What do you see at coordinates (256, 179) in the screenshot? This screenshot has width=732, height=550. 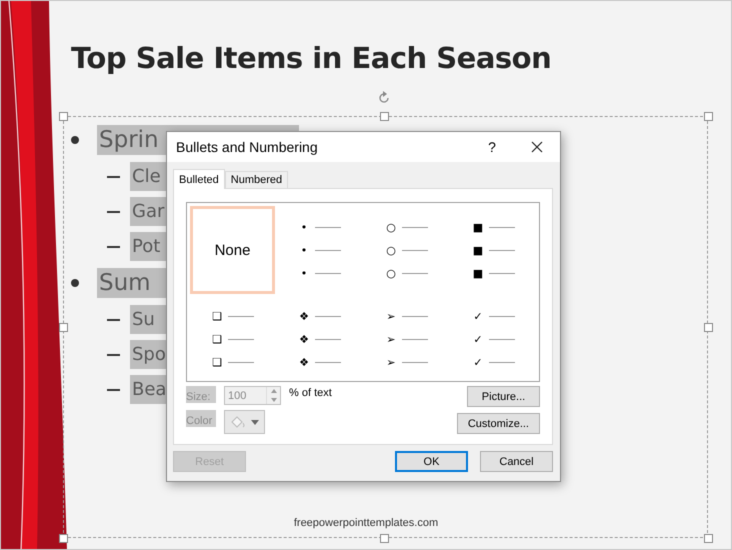 I see `tab: Numbered` at bounding box center [256, 179].